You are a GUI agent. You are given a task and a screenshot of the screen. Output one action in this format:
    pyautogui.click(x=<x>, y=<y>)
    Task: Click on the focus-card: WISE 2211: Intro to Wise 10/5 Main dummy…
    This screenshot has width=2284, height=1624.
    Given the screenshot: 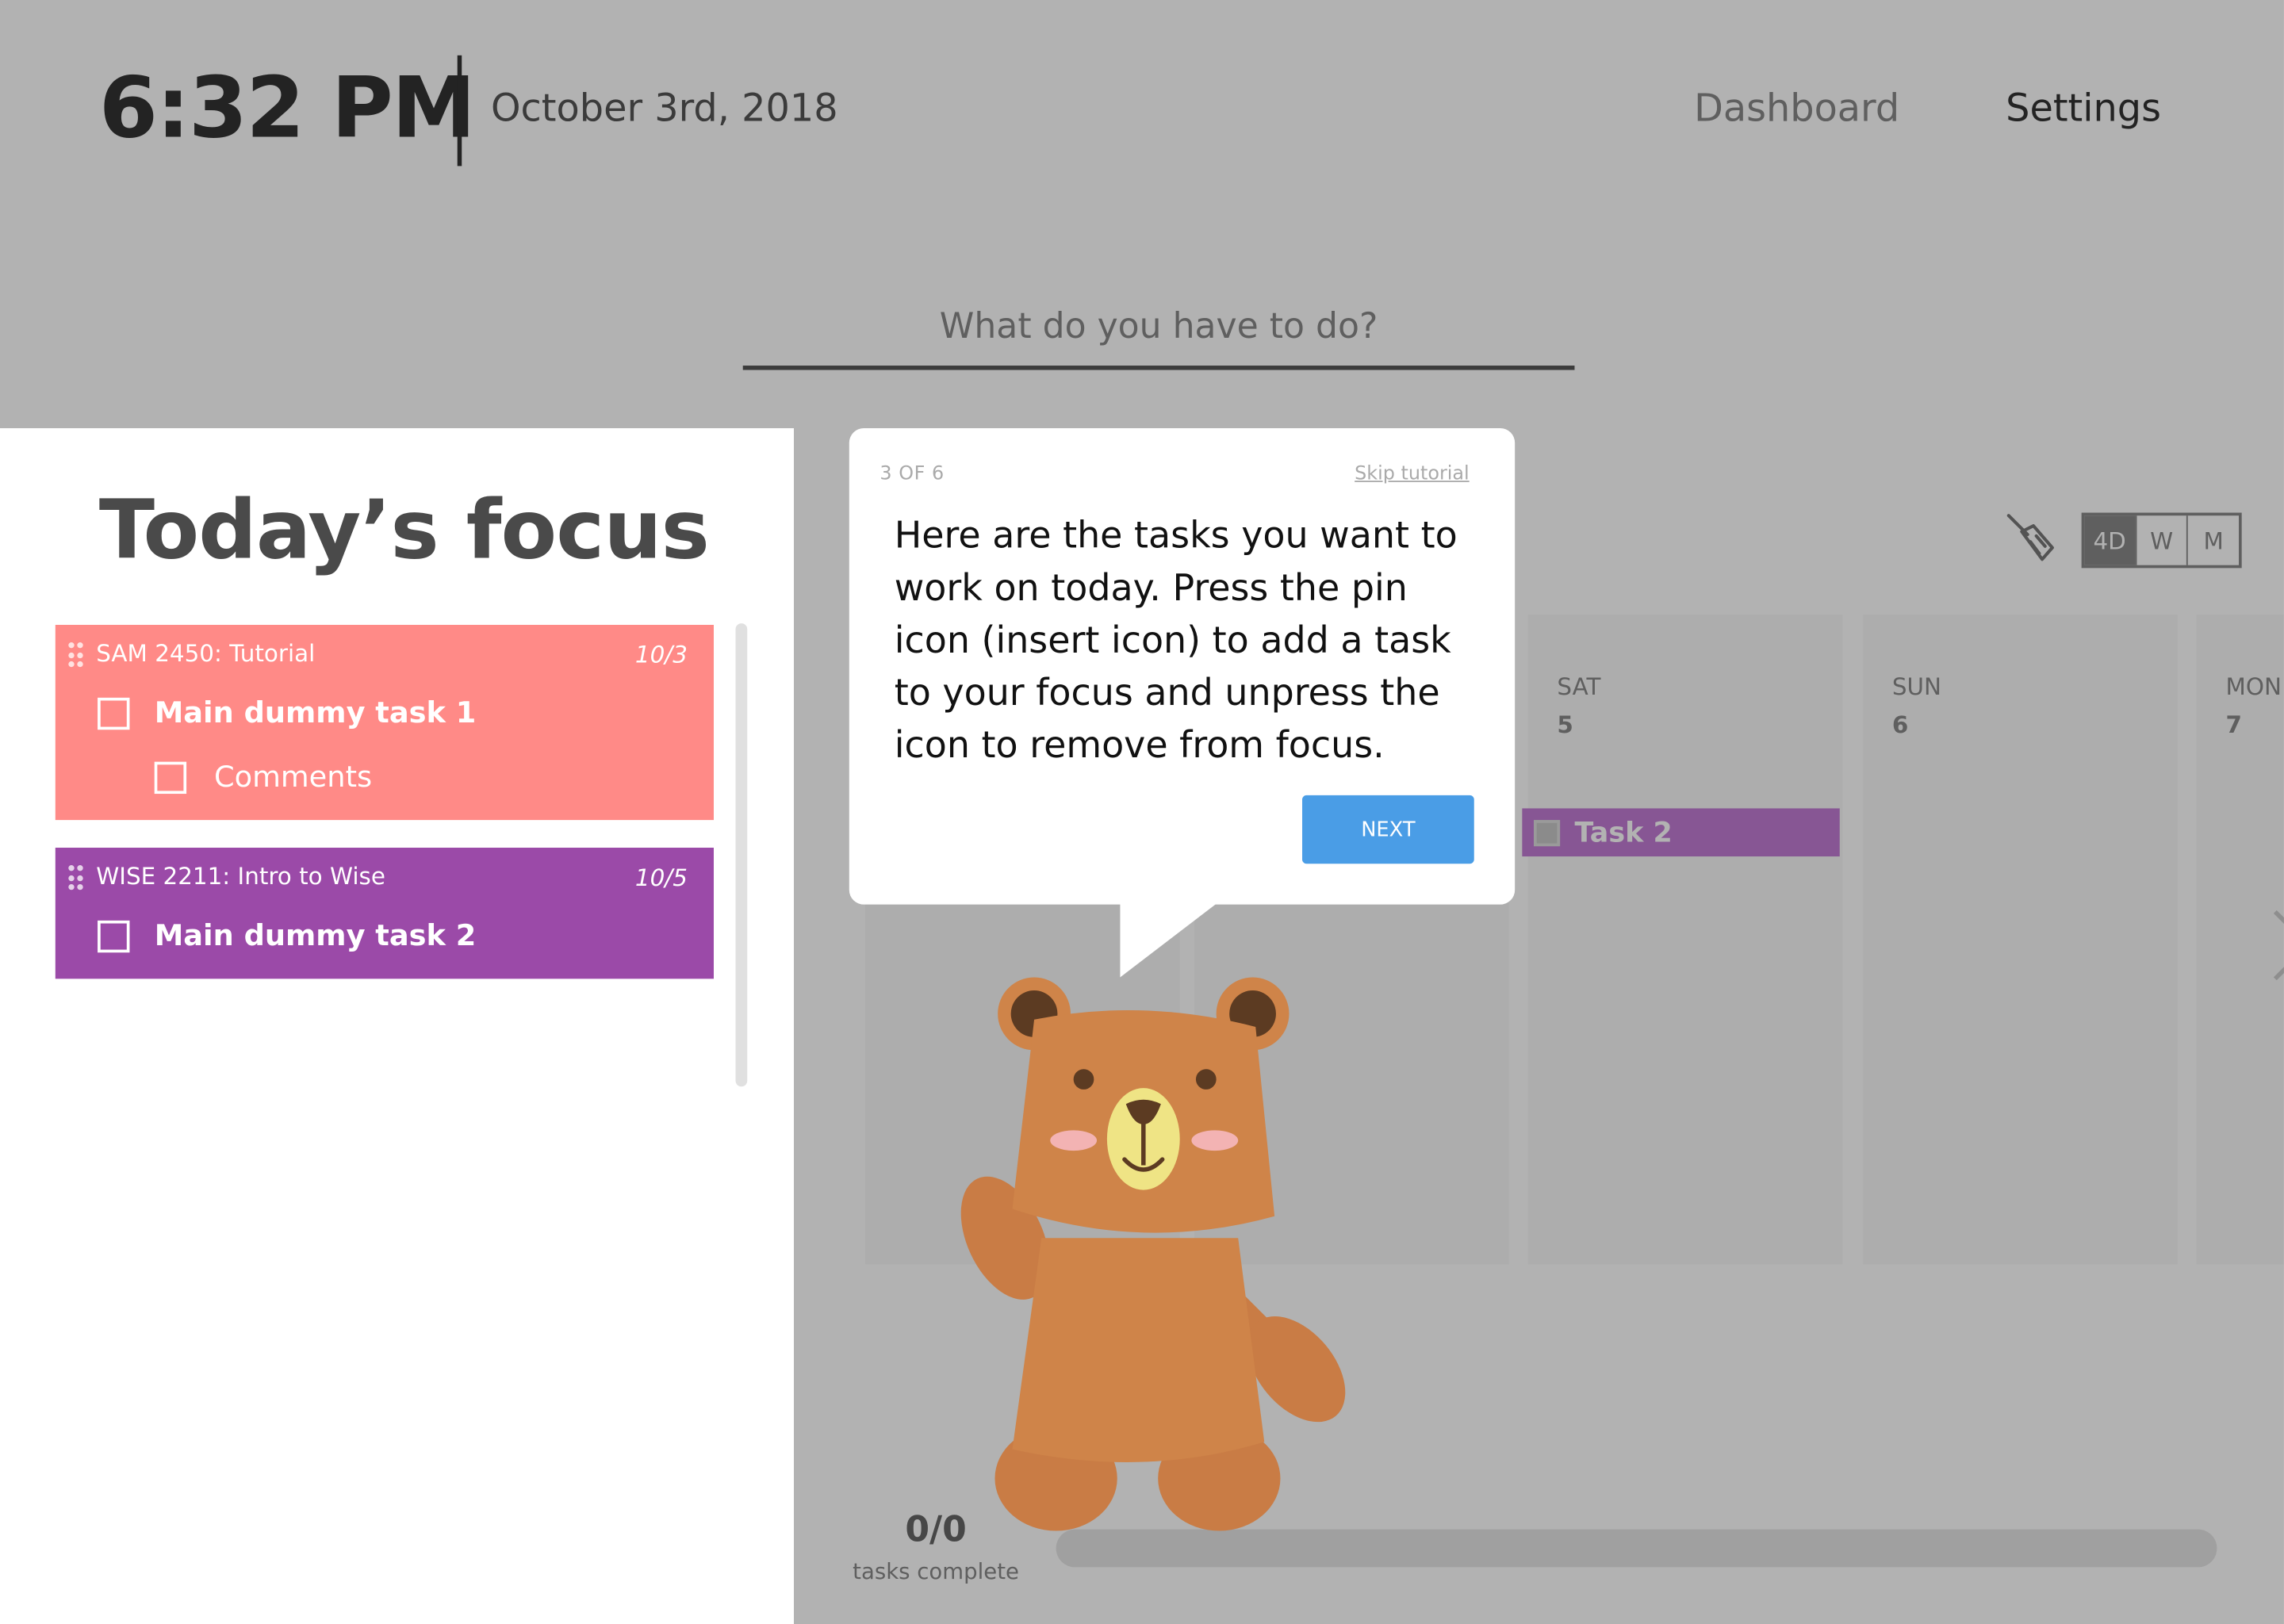 What is the action you would take?
    pyautogui.click(x=384, y=913)
    